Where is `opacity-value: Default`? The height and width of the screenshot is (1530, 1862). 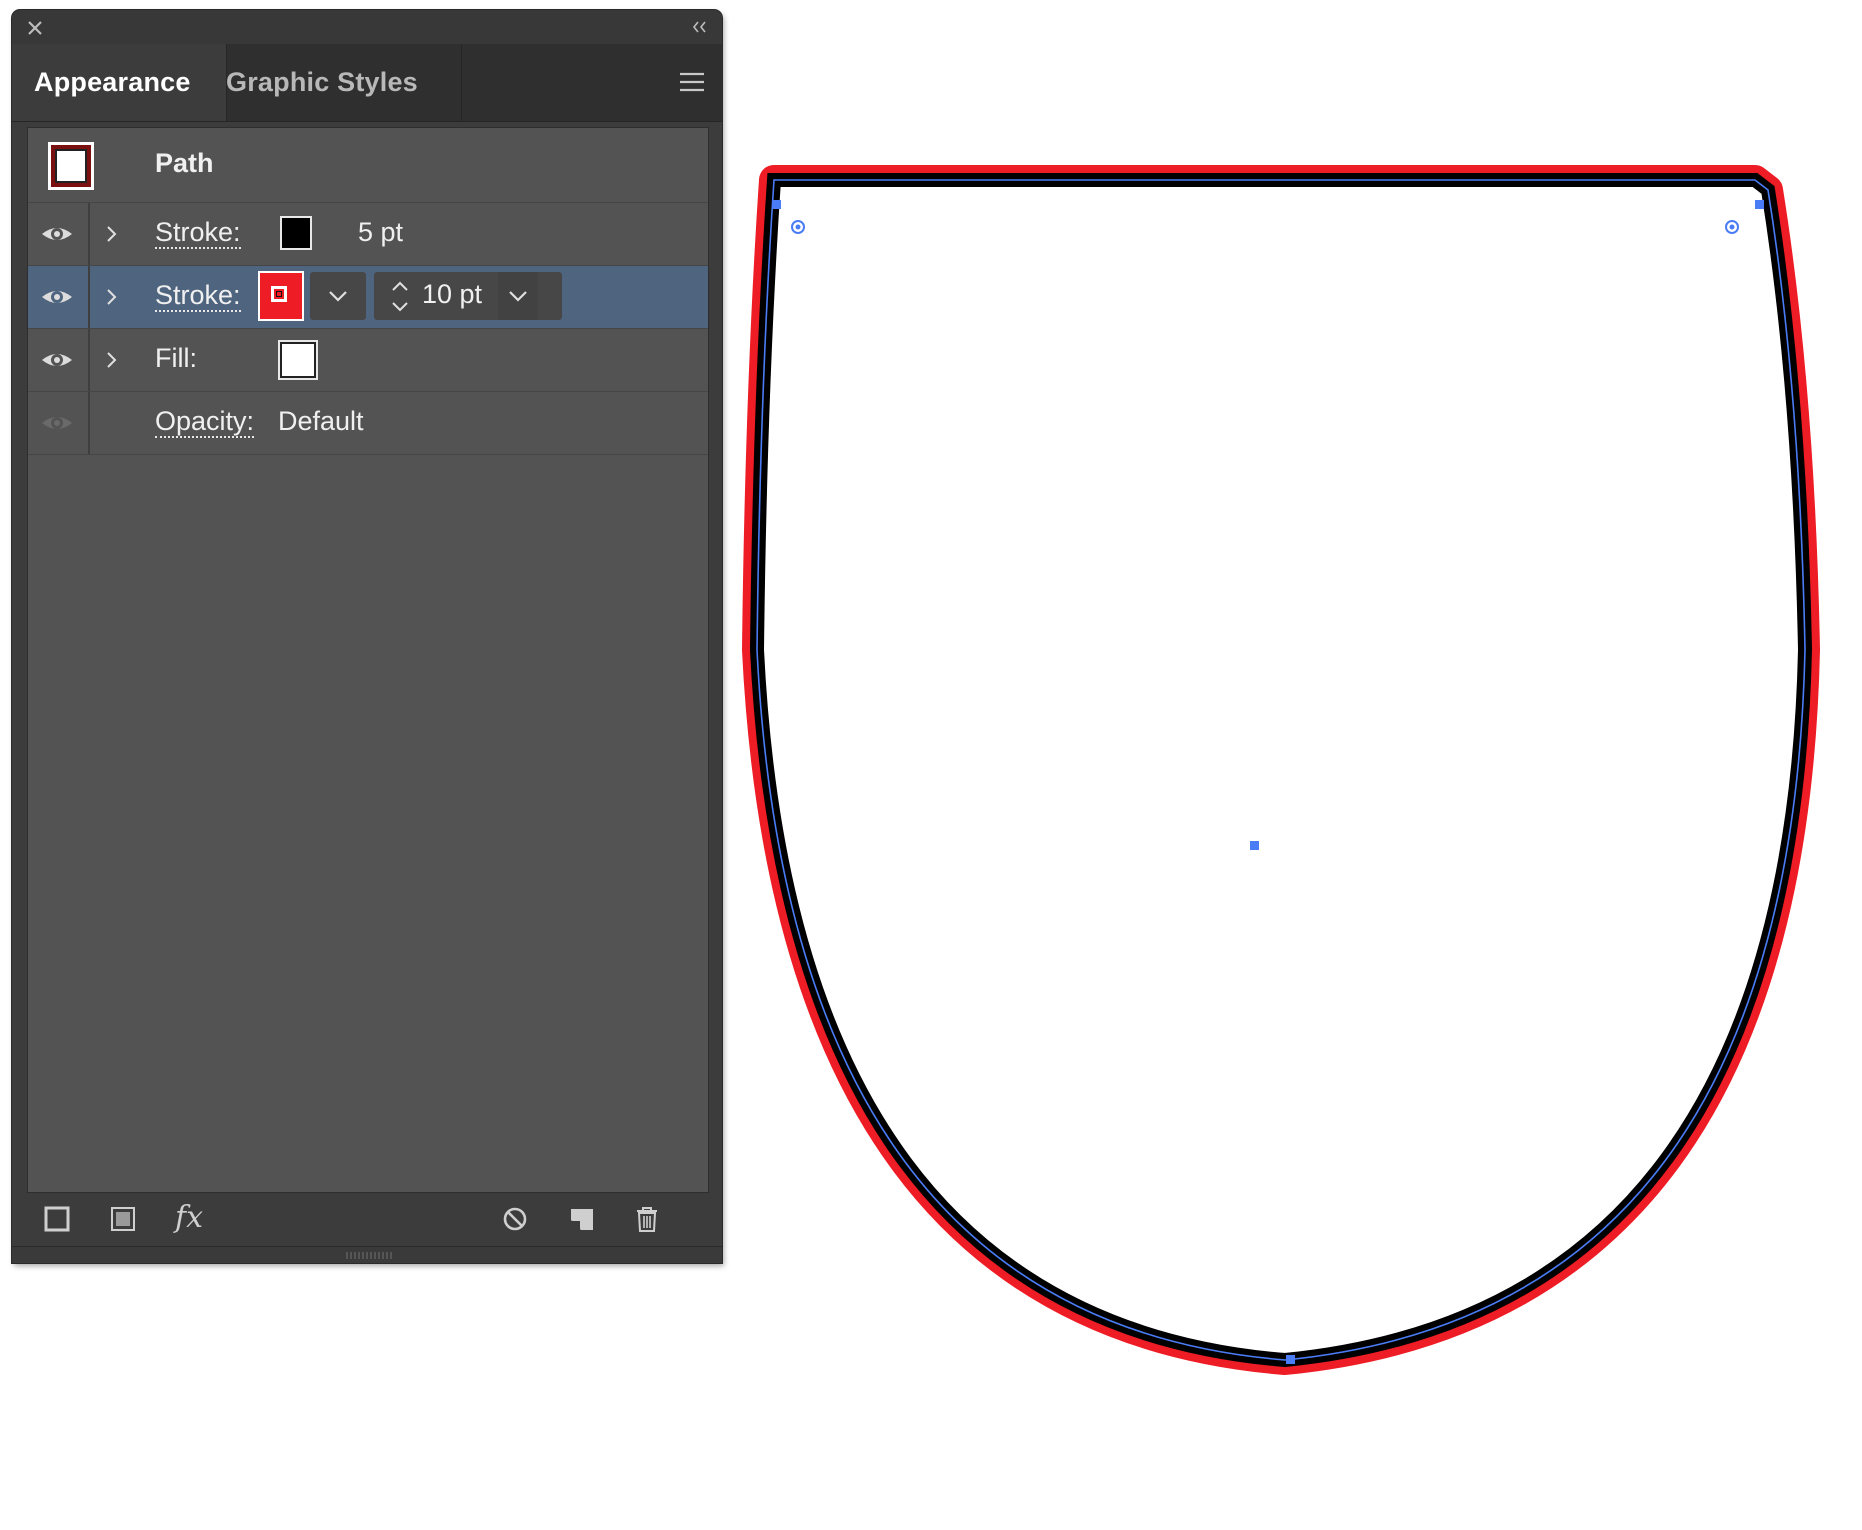 opacity-value: Default is located at coordinates (321, 421).